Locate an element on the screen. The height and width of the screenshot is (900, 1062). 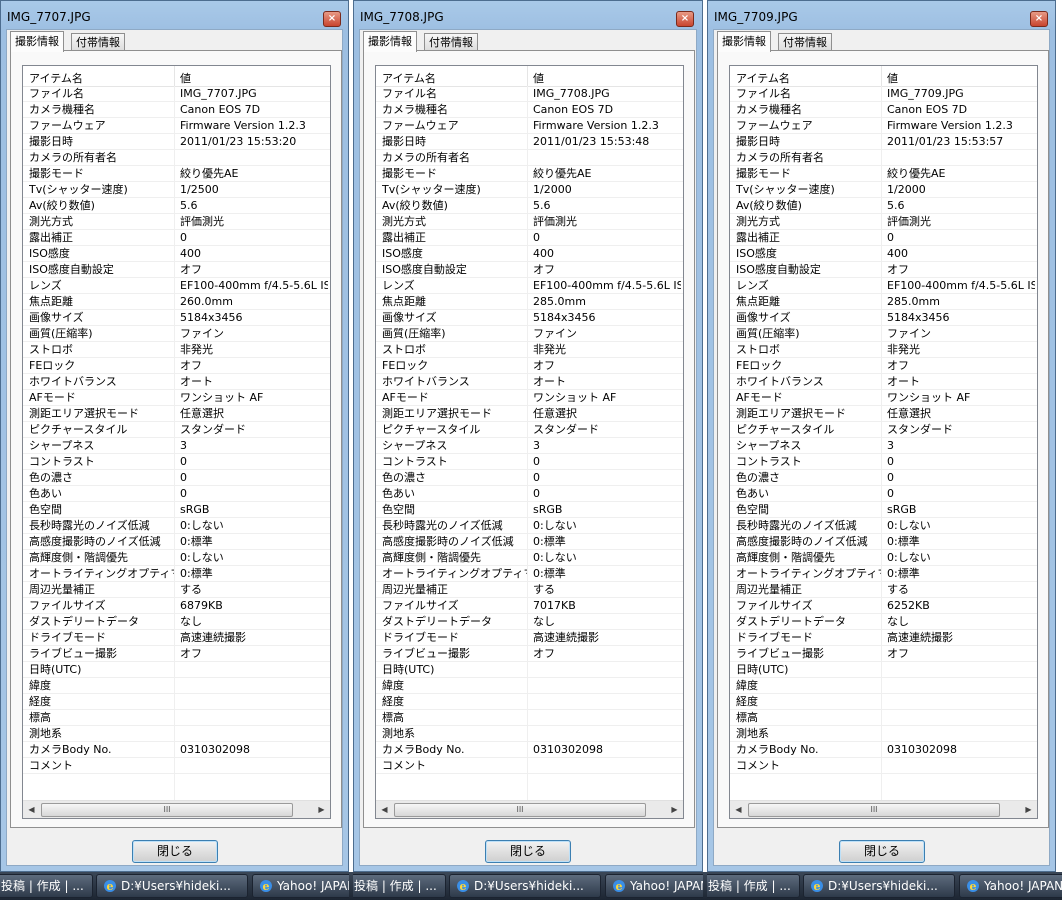
table-row: 撮影日時 2011/01/23 15:53:57 is located at coordinates (883, 142).